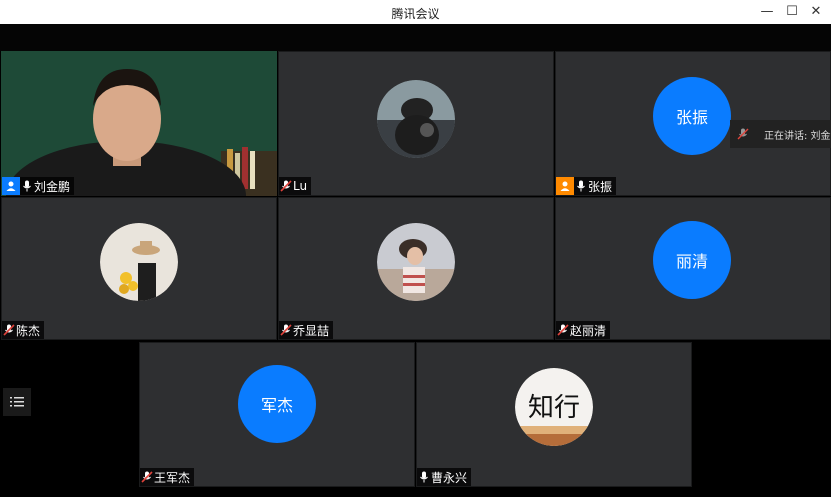 Image resolution: width=831 pixels, height=497 pixels. I want to click on participant-label: 赵丽清, so click(583, 330).